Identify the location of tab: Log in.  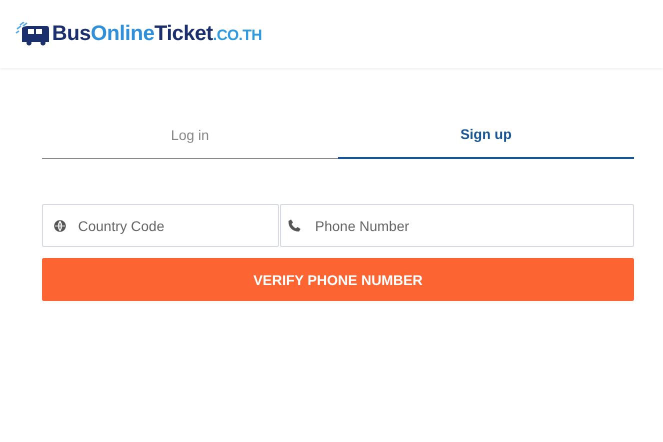
(190, 137).